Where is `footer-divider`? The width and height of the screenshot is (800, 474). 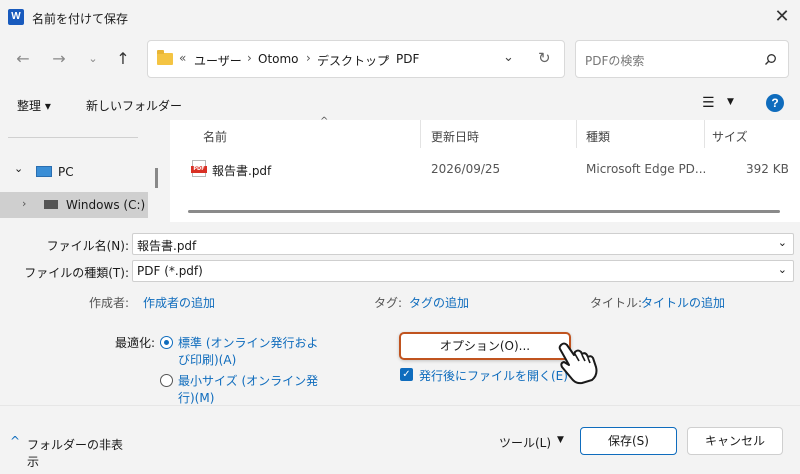 footer-divider is located at coordinates (400, 405).